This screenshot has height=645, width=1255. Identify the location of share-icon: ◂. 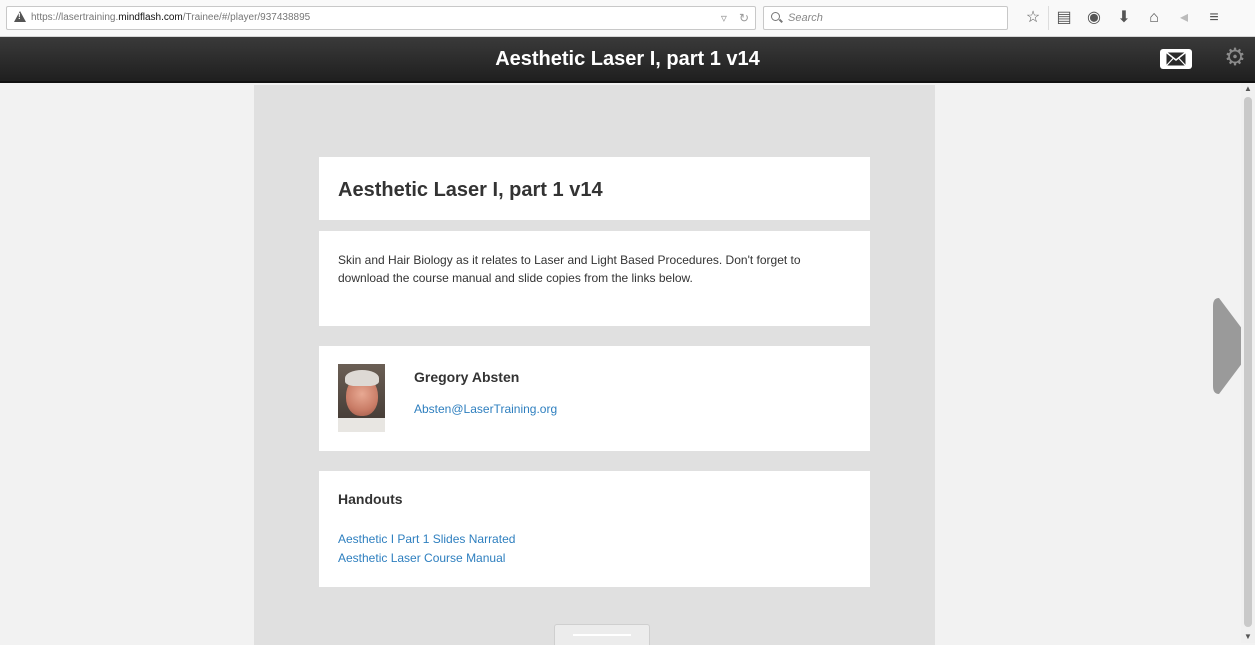
(1184, 18).